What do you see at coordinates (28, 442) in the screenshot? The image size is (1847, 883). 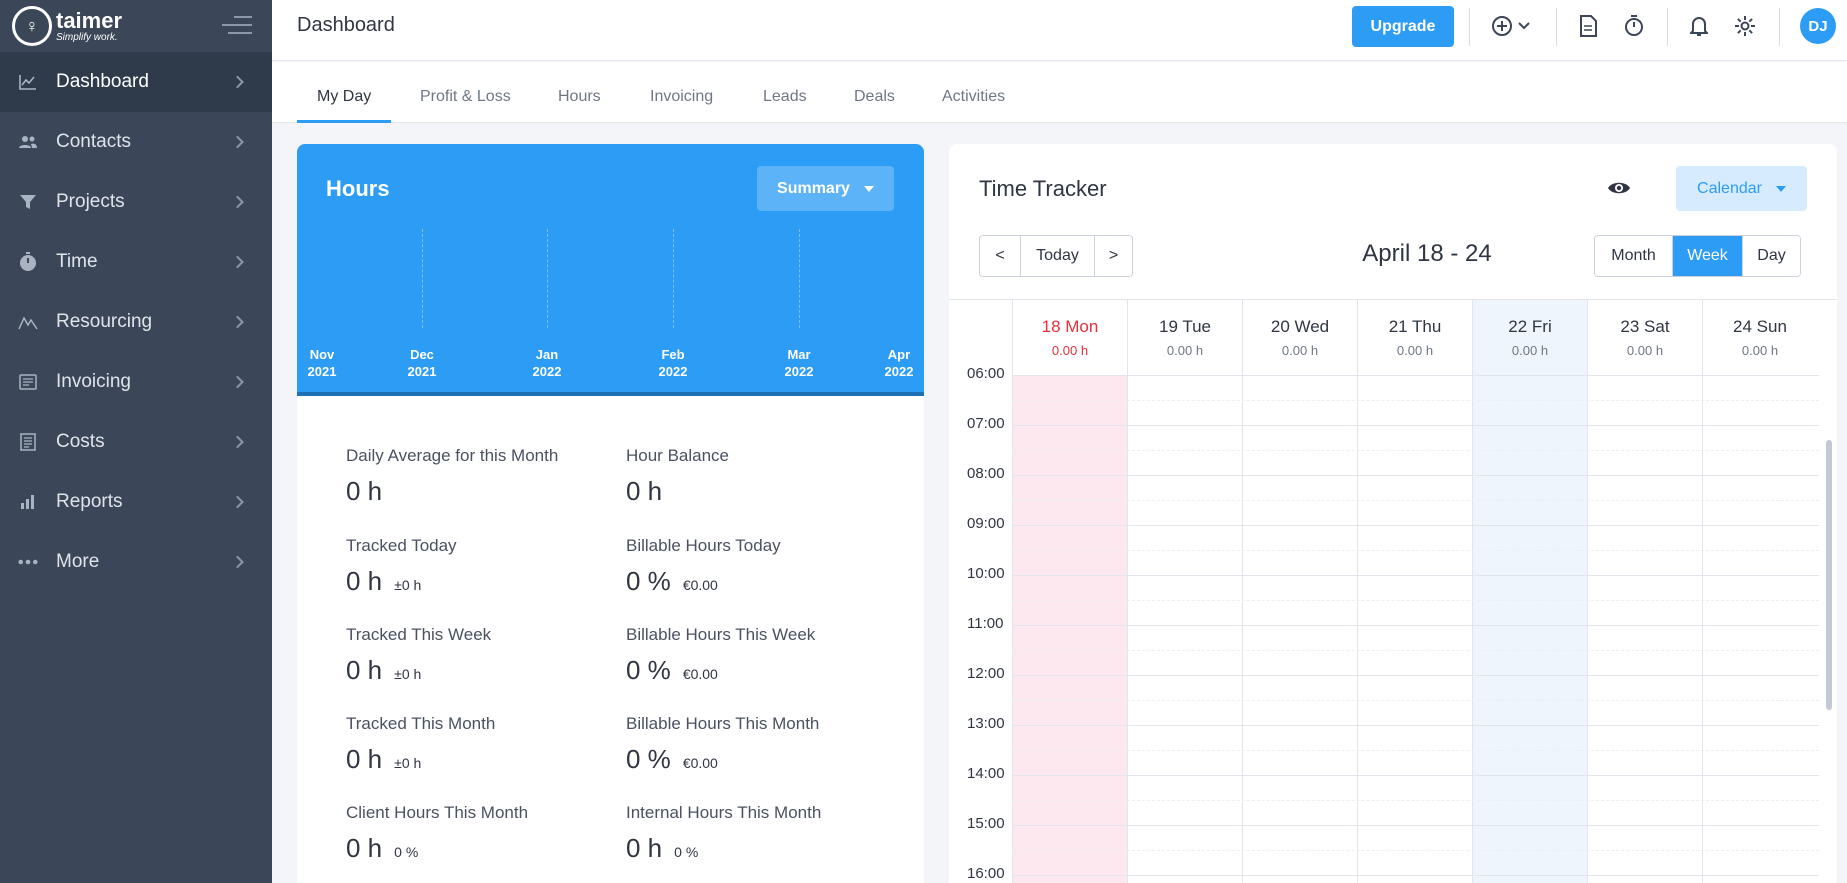 I see `receipt-icon` at bounding box center [28, 442].